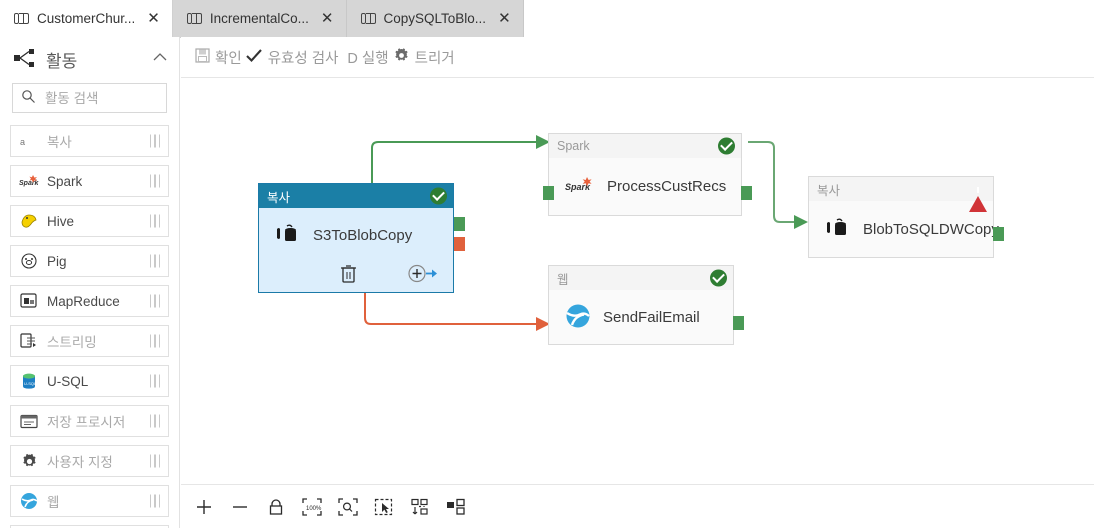 Image resolution: width=1094 pixels, height=528 pixels. I want to click on search-icon, so click(28, 98).